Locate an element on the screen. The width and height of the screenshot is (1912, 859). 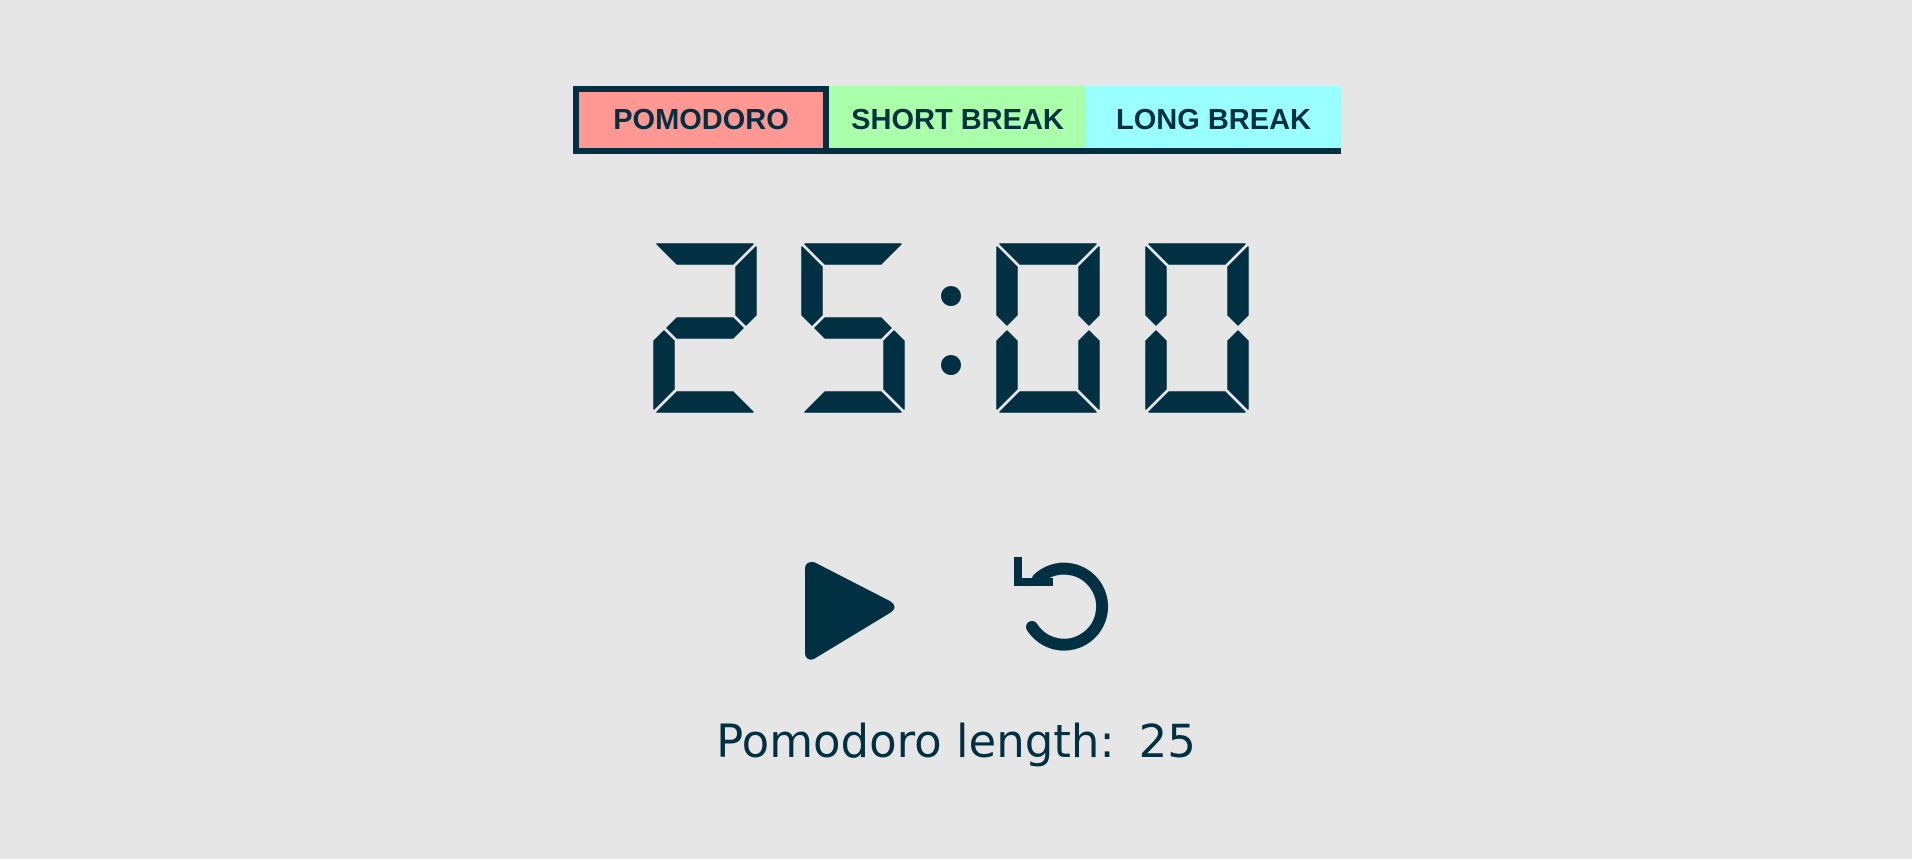
play-button is located at coordinates (851, 611).